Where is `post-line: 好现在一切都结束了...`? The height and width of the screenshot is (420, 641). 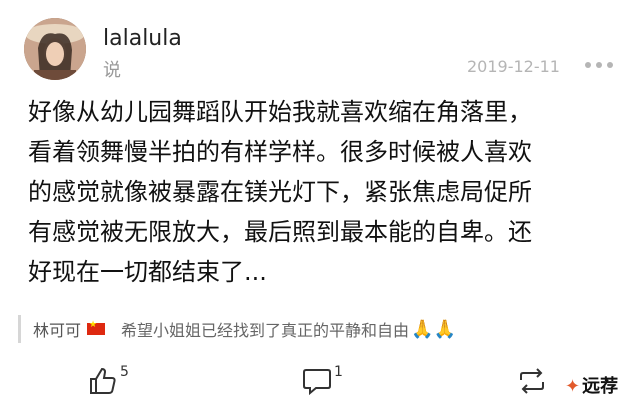
post-line: 好现在一切都结束了... is located at coordinates (147, 272).